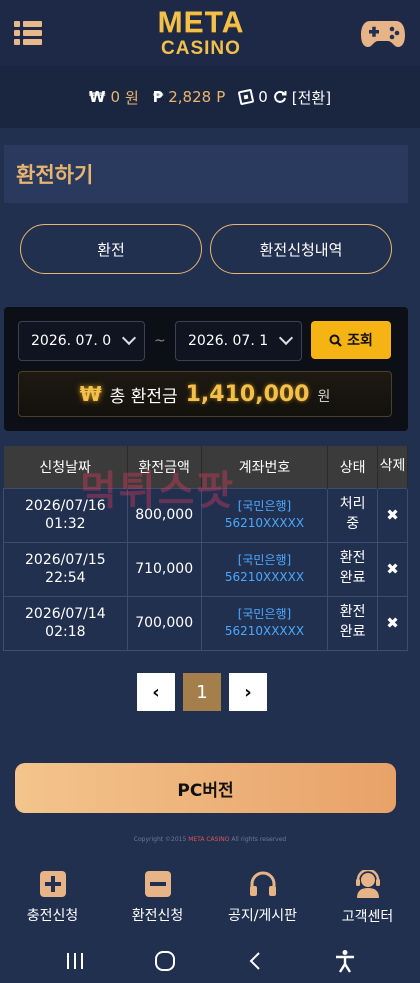 This screenshot has width=420, height=983. Describe the element at coordinates (246, 97) in the screenshot. I see `chip-icon` at that location.